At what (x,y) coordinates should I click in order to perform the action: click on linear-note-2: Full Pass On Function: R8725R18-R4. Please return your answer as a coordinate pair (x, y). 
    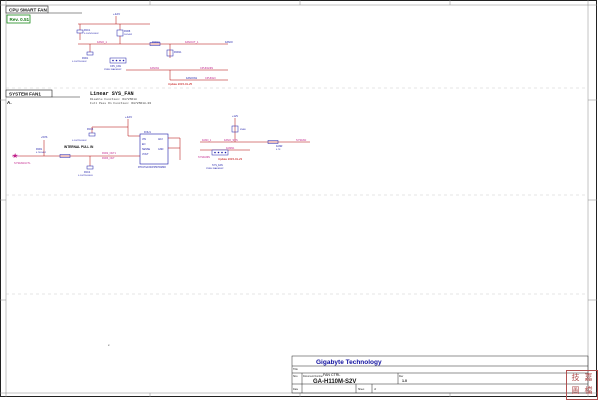
    Looking at the image, I should click on (120, 103).